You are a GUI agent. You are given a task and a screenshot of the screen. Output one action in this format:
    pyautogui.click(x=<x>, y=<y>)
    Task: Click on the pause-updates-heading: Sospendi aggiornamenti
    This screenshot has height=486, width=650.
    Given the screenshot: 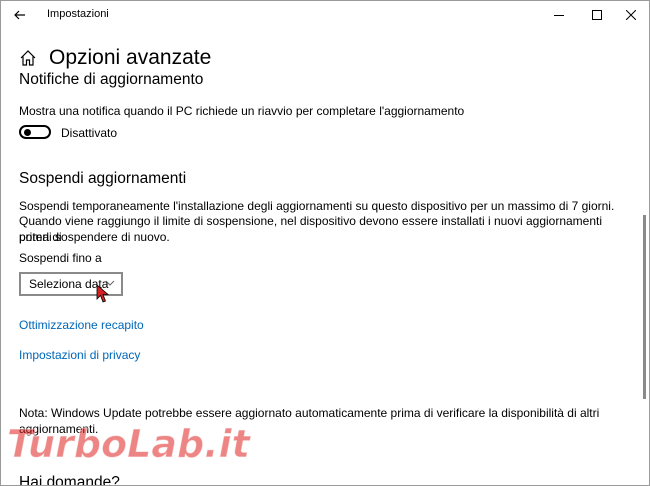 What is the action you would take?
    pyautogui.click(x=103, y=178)
    